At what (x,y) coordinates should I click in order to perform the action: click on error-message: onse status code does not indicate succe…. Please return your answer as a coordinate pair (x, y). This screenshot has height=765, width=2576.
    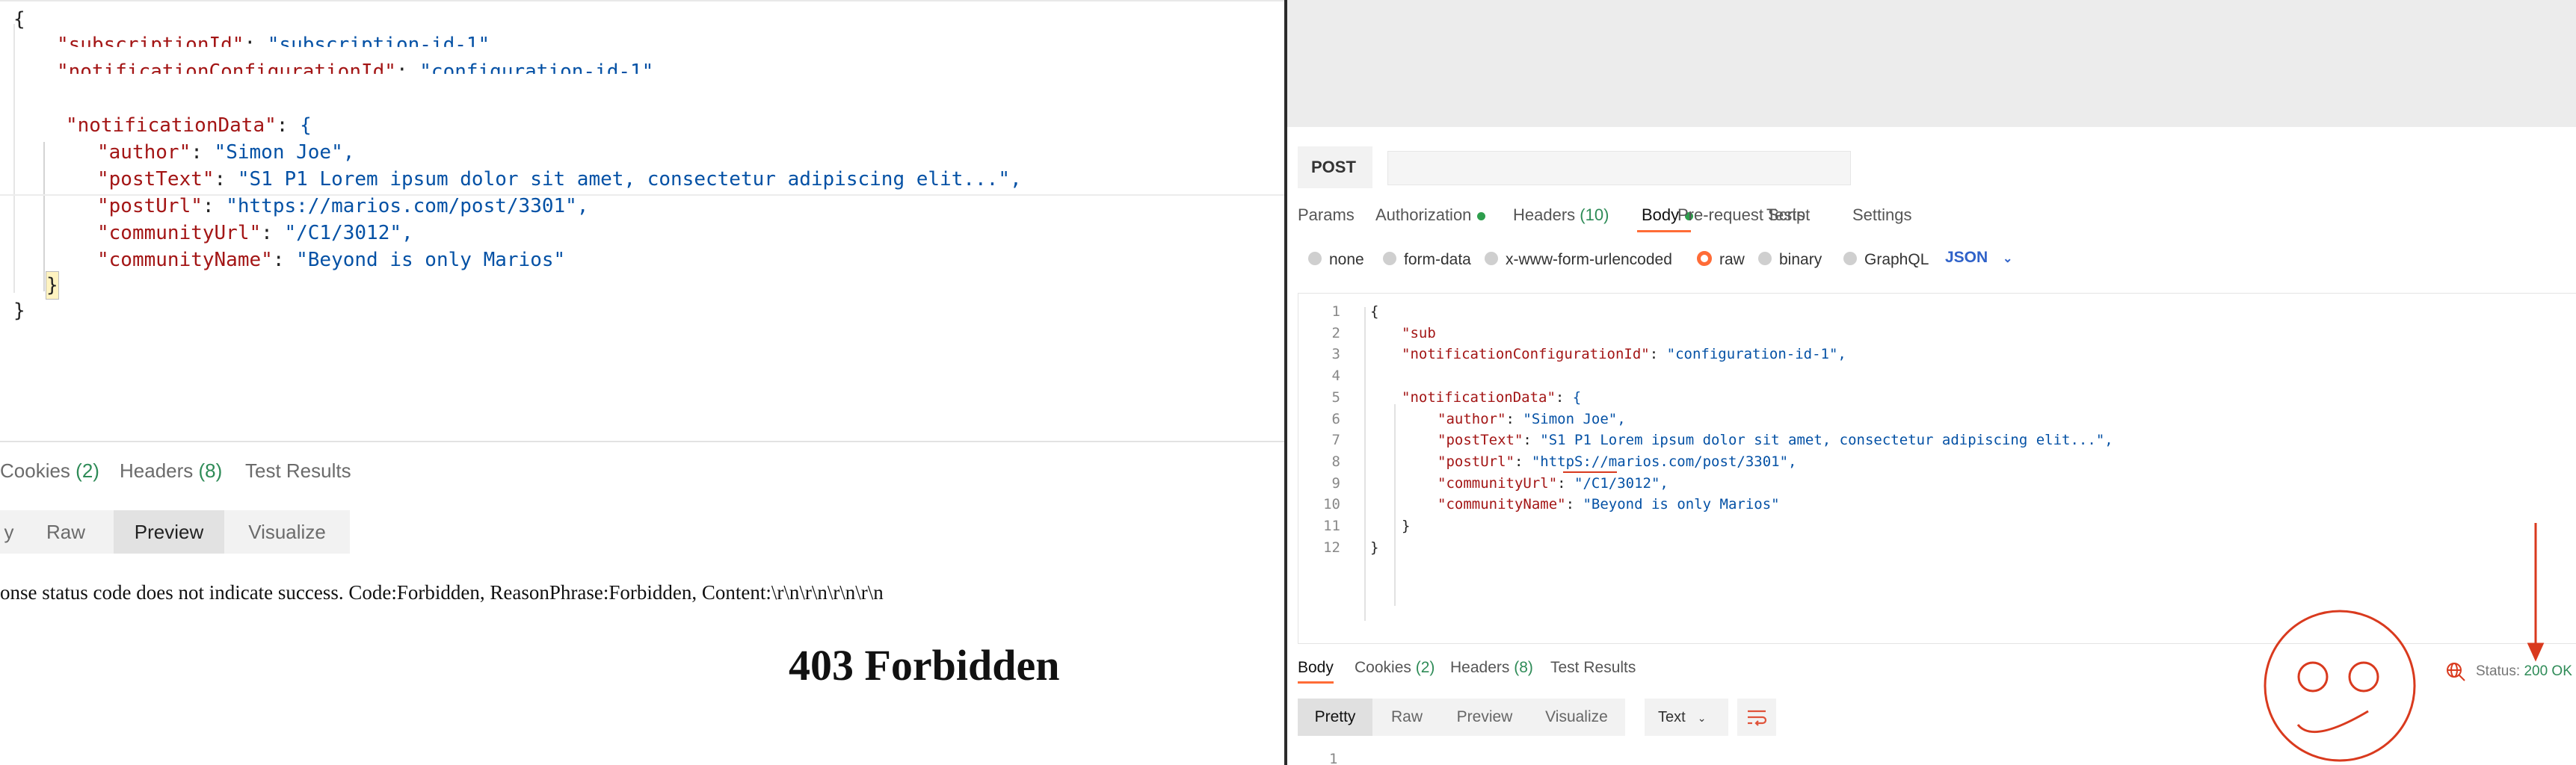
    Looking at the image, I should click on (442, 592).